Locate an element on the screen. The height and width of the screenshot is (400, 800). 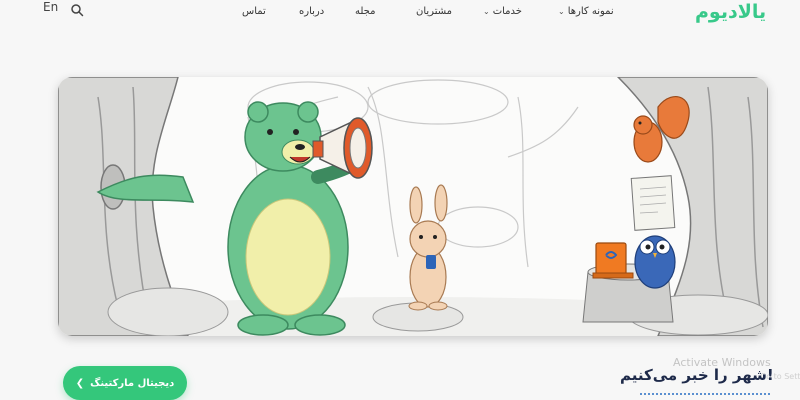
nav-label: درباره is located at coordinates (312, 11).